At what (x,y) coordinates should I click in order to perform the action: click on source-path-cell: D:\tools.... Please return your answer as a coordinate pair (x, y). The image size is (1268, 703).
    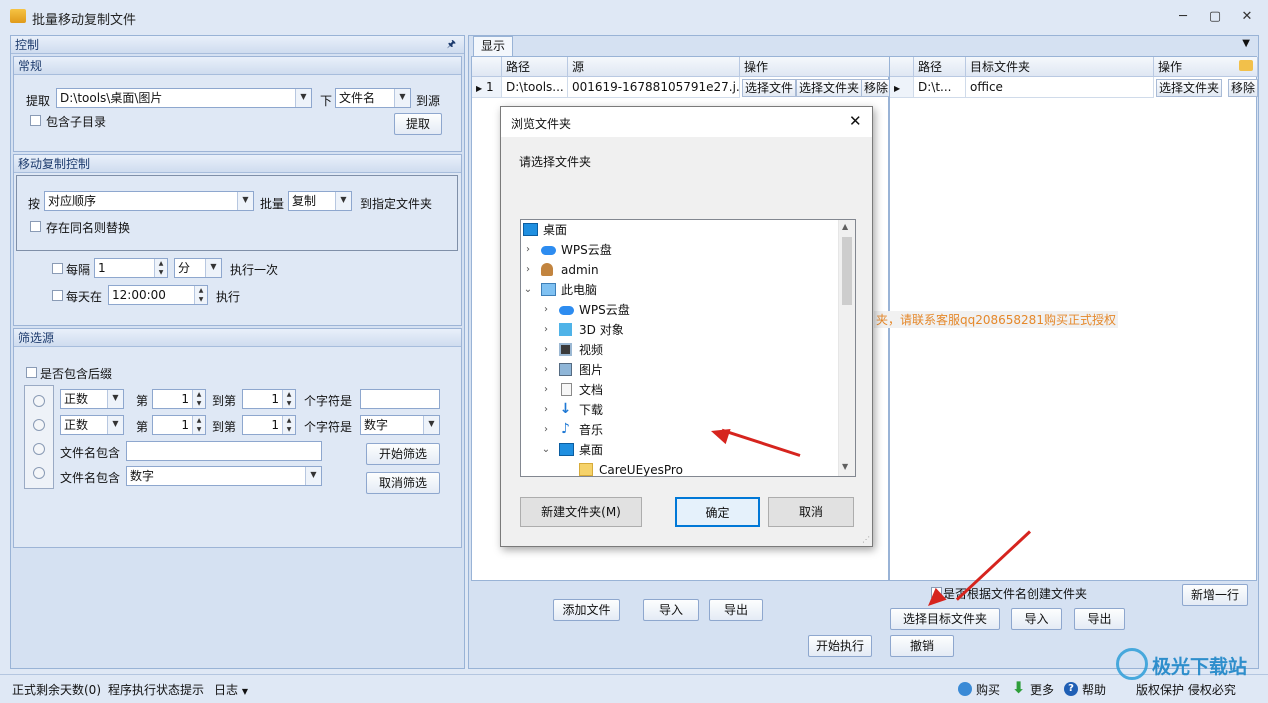
    Looking at the image, I should click on (535, 87).